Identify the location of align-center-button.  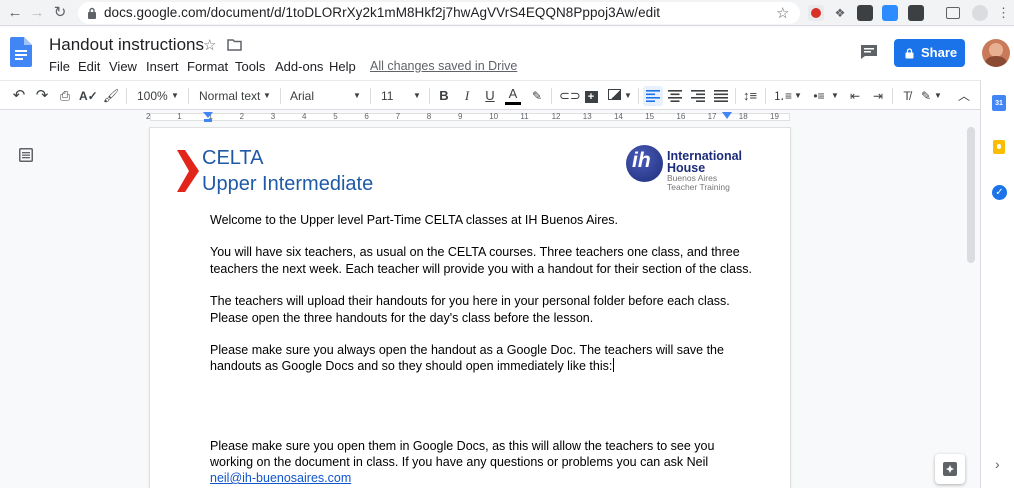
(675, 96).